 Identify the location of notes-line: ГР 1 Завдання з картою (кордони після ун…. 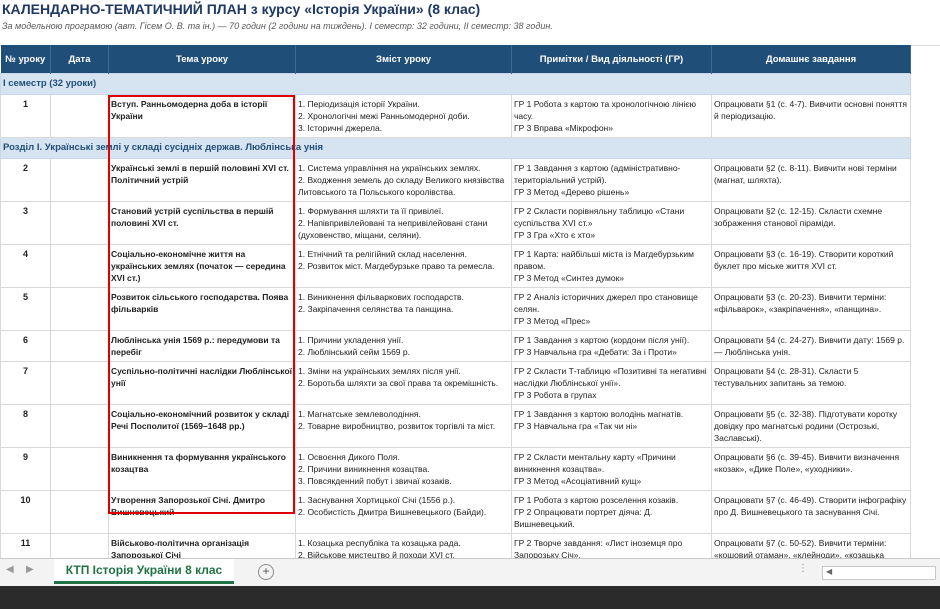
(602, 340).